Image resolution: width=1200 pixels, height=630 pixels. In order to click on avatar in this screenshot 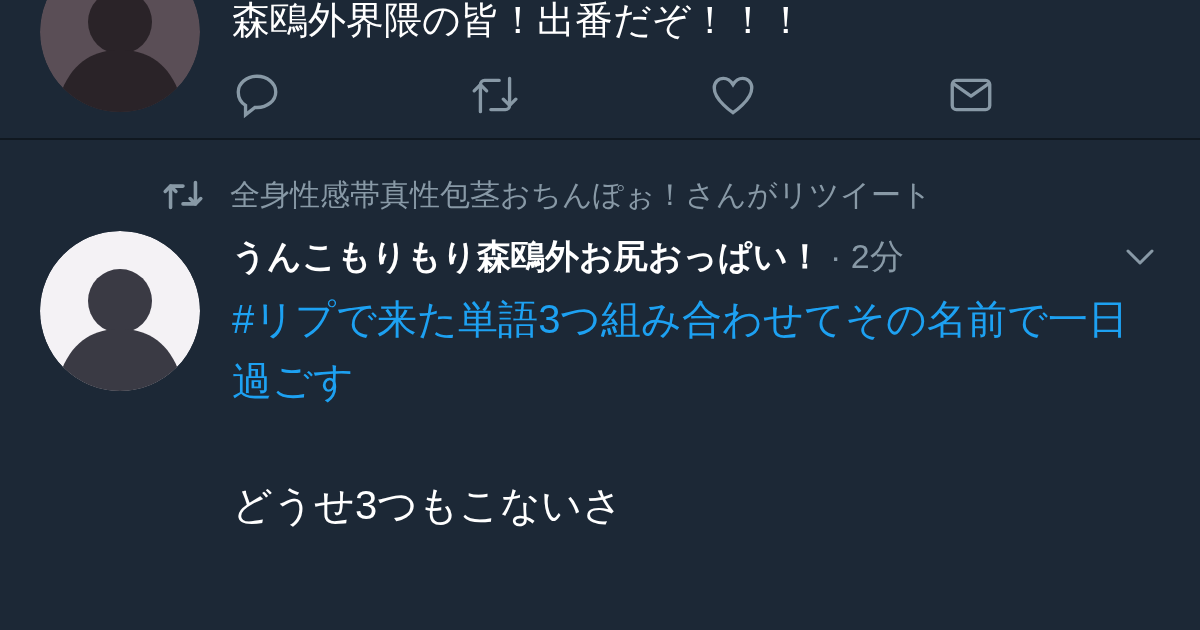, I will do `click(120, 311)`.